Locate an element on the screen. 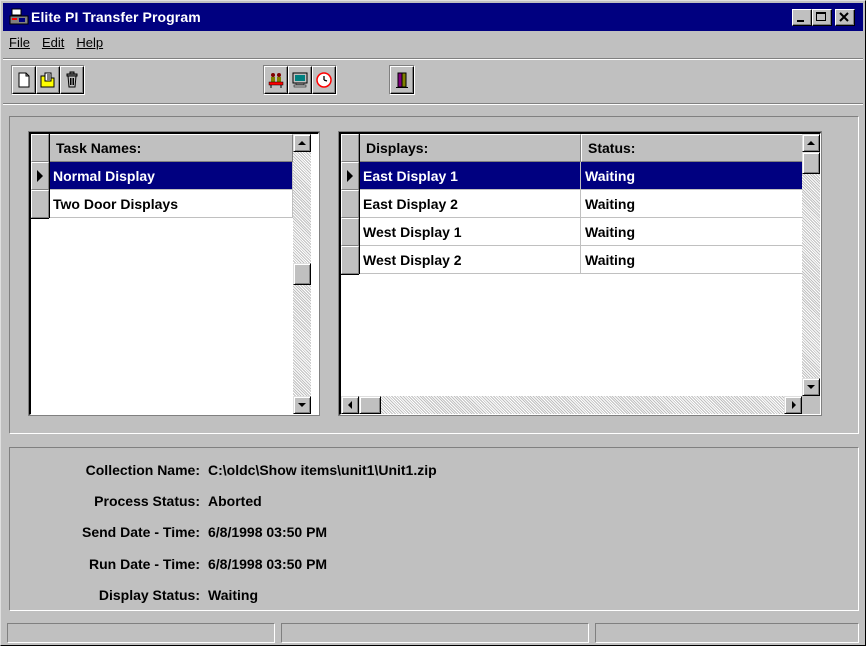 The image size is (866, 646). send-date-label: Send Date - Time: is located at coordinates (141, 532).